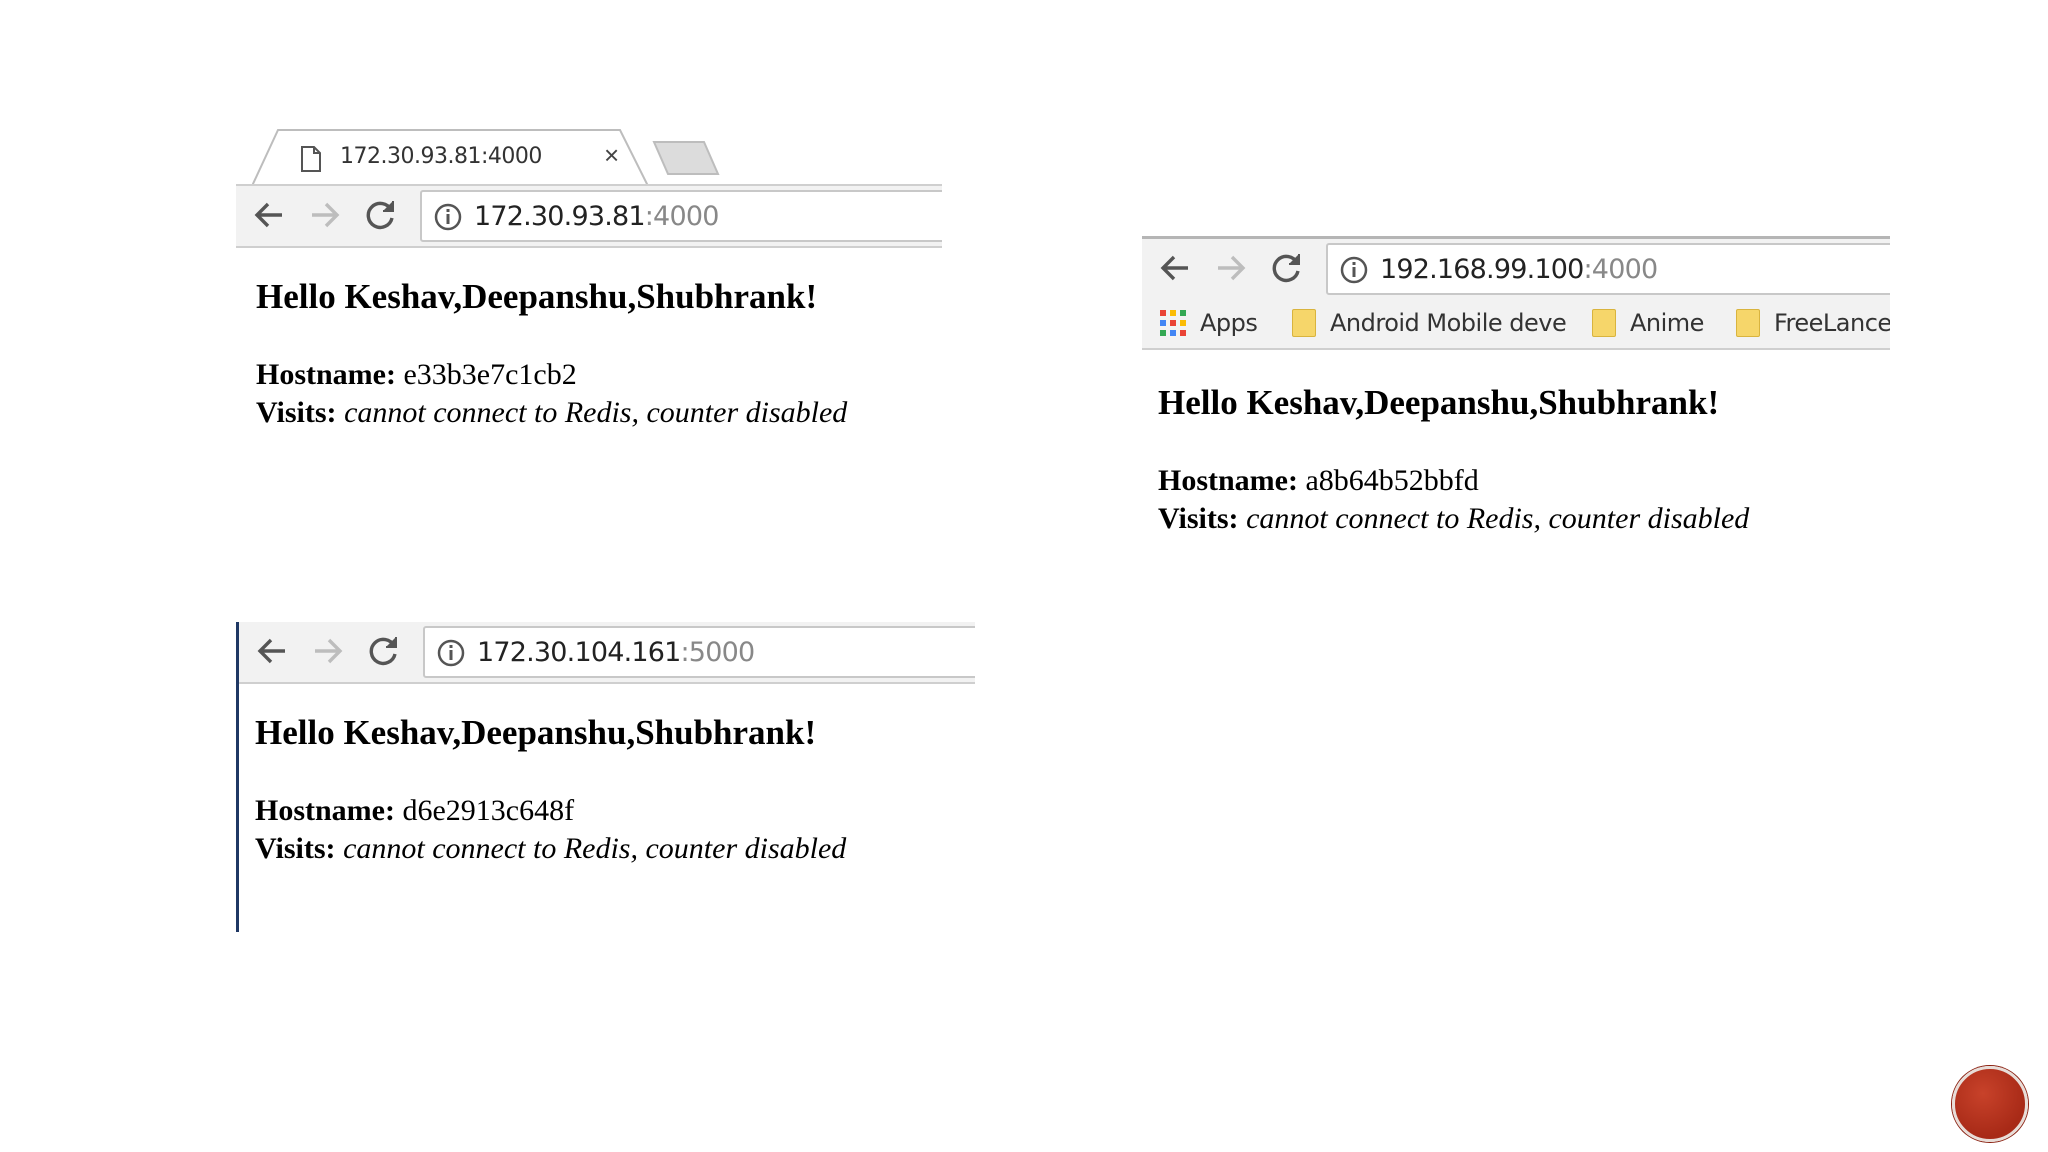 The height and width of the screenshot is (1152, 2048). I want to click on url-host: 172.30.104.161, so click(579, 652).